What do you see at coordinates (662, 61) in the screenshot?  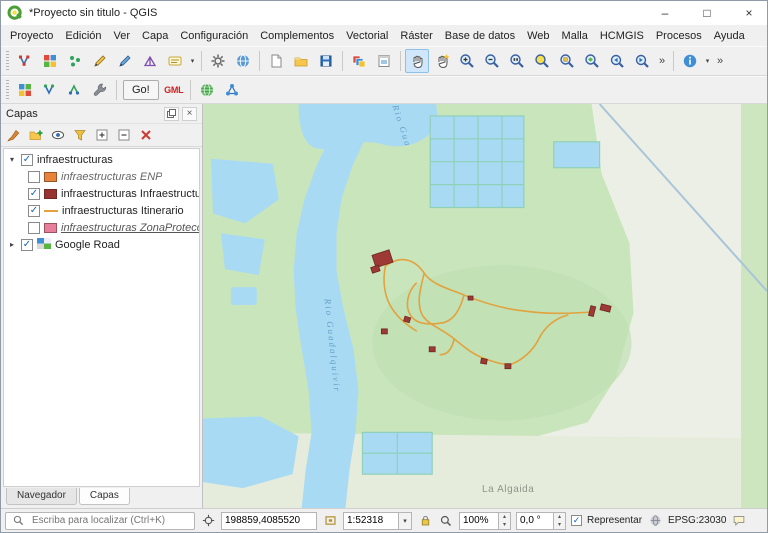 I see `toolbar-overflow-button: »` at bounding box center [662, 61].